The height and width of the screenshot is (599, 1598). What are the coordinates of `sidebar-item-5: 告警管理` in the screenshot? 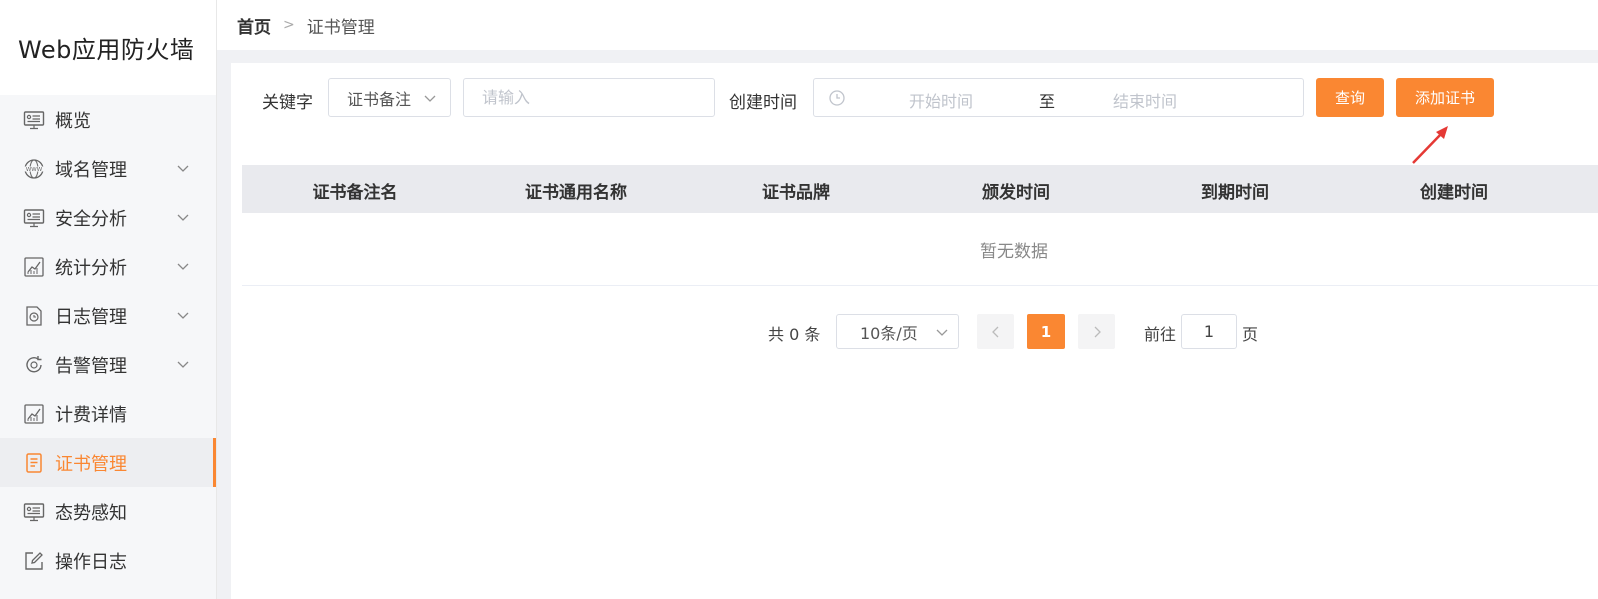 It's located at (108, 364).